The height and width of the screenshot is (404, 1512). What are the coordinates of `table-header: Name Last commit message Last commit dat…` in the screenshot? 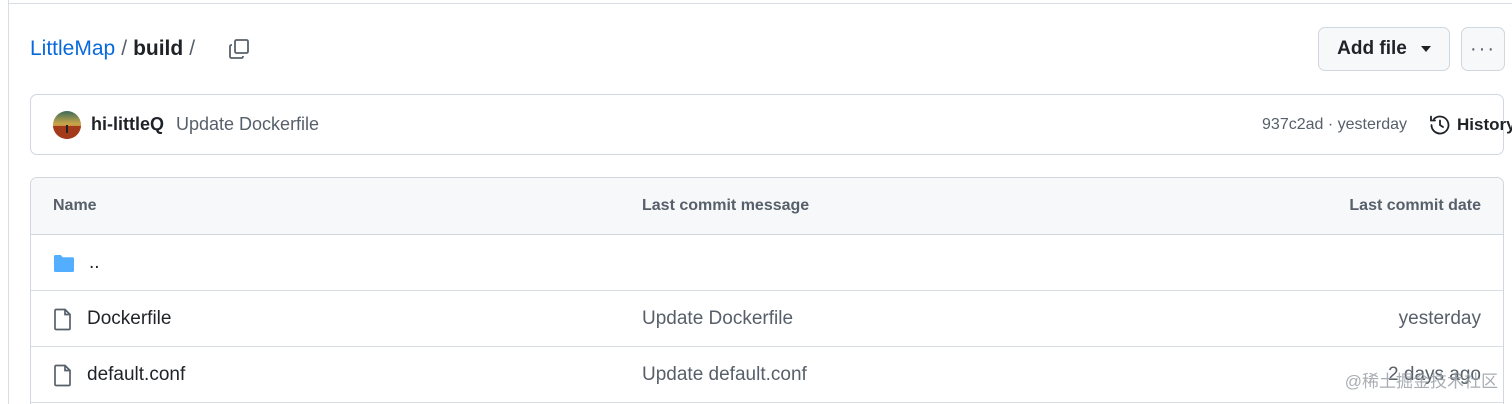 It's located at (767, 206).